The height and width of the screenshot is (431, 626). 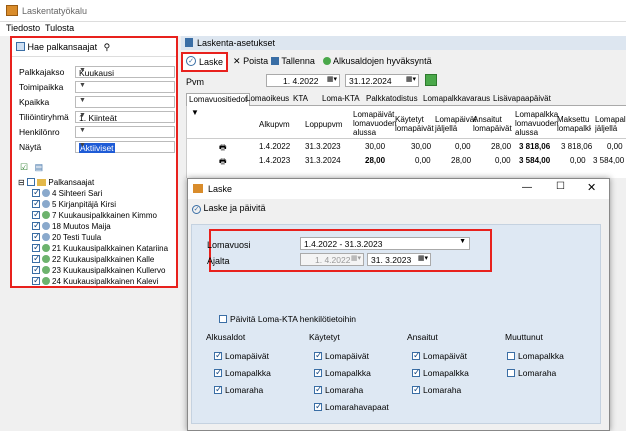 I want to click on tree-item-person: 4 Sihteeri Sari, so click(x=67, y=193).